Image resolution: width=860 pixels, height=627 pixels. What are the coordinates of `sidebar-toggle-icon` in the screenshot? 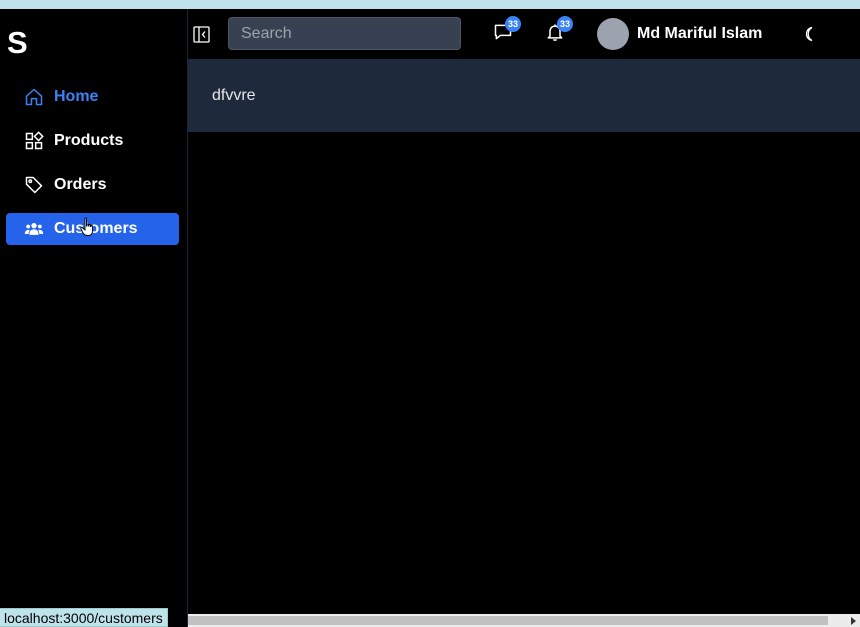 It's located at (201, 34).